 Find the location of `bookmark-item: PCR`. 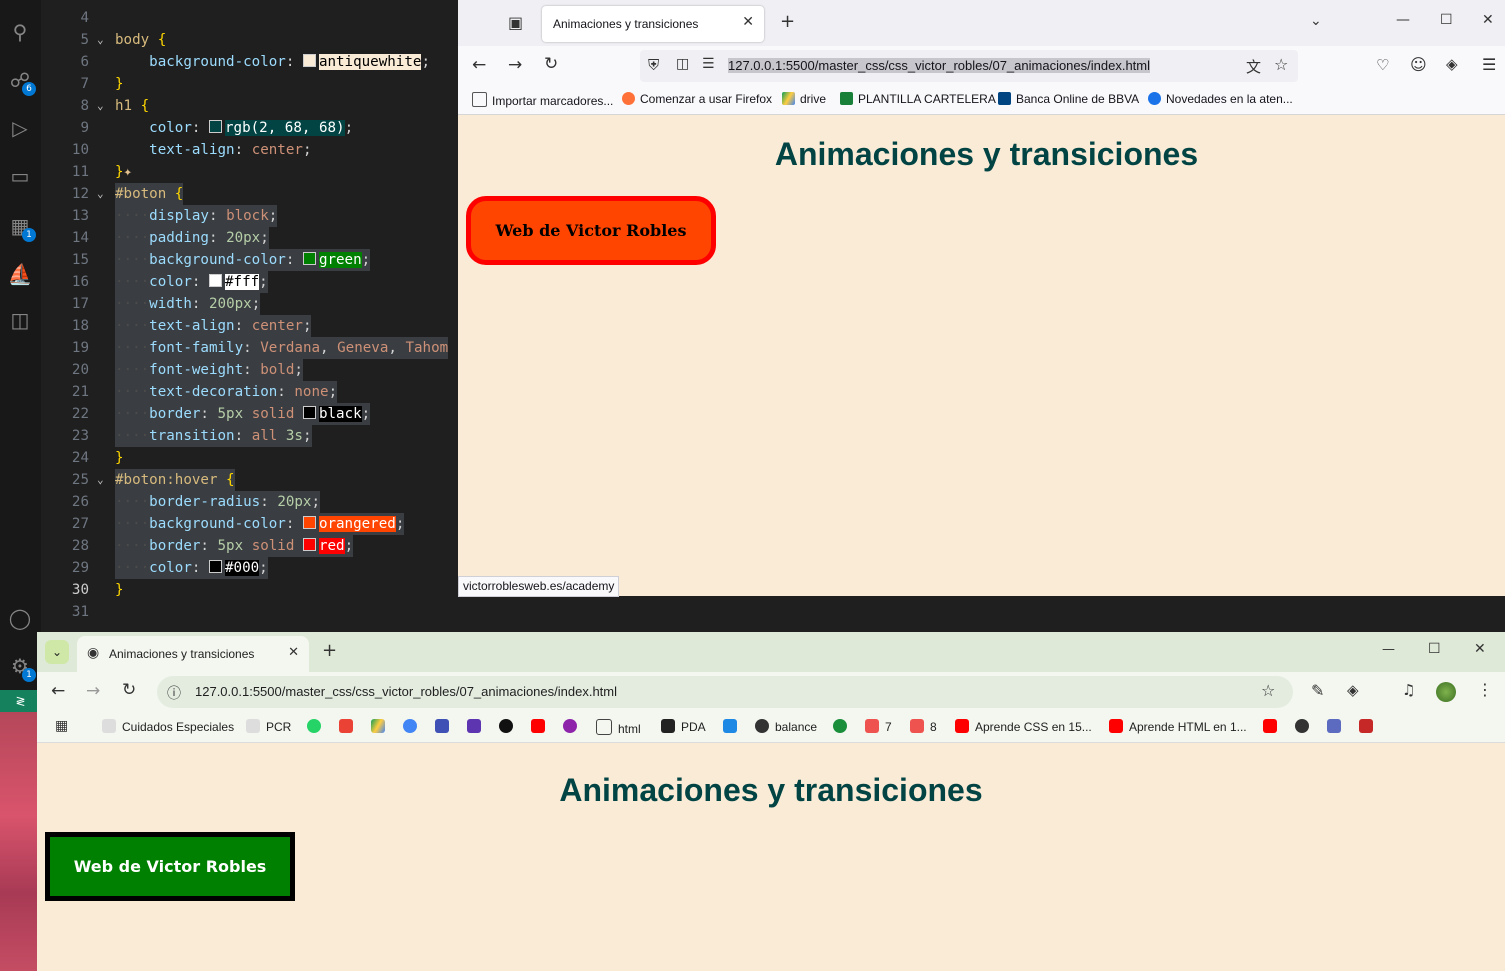

bookmark-item: PCR is located at coordinates (268, 726).